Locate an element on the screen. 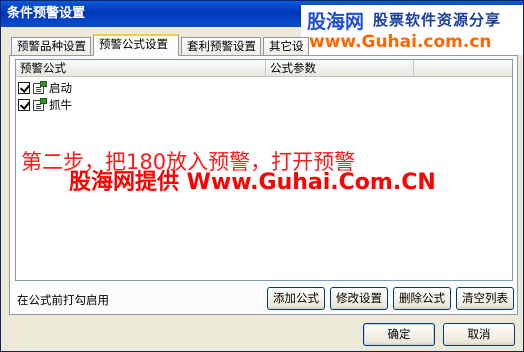  formula-name: 抓牛 is located at coordinates (60, 105).